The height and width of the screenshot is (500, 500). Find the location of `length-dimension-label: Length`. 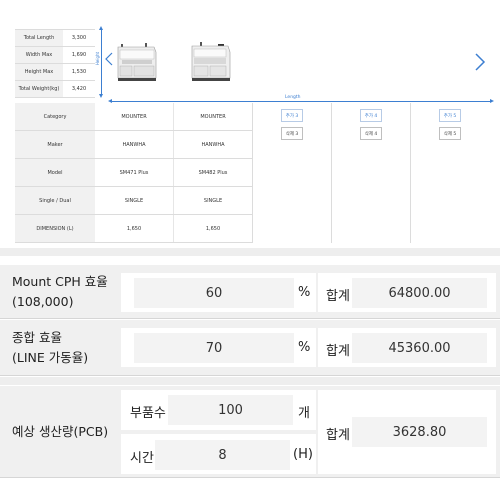

length-dimension-label: Length is located at coordinates (293, 97).